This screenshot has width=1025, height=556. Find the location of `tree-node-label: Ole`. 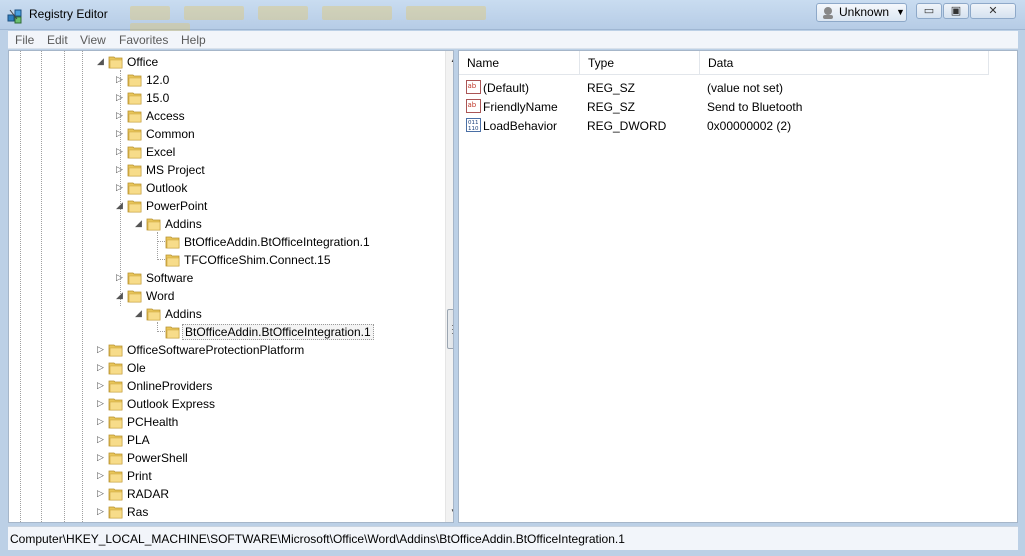

tree-node-label: Ole is located at coordinates (136, 368).